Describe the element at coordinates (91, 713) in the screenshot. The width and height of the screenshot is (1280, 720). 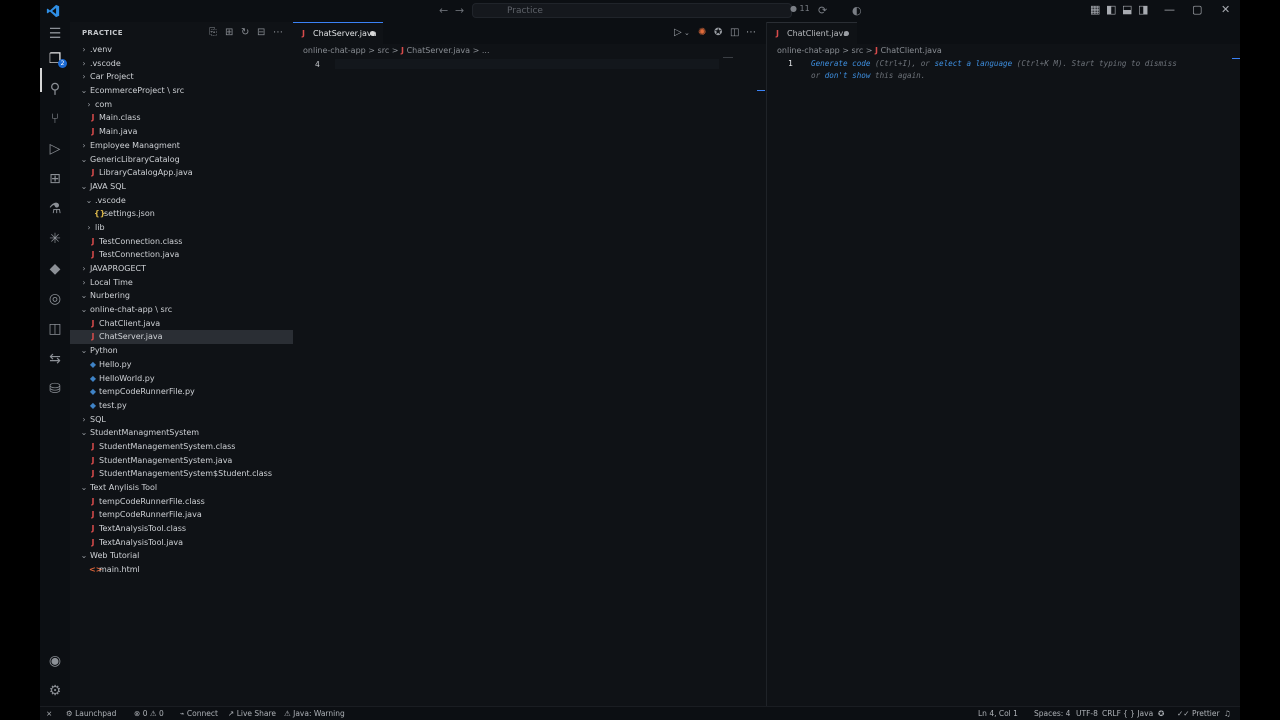
I see `launchpad-item: ⚙ Launchpad` at that location.